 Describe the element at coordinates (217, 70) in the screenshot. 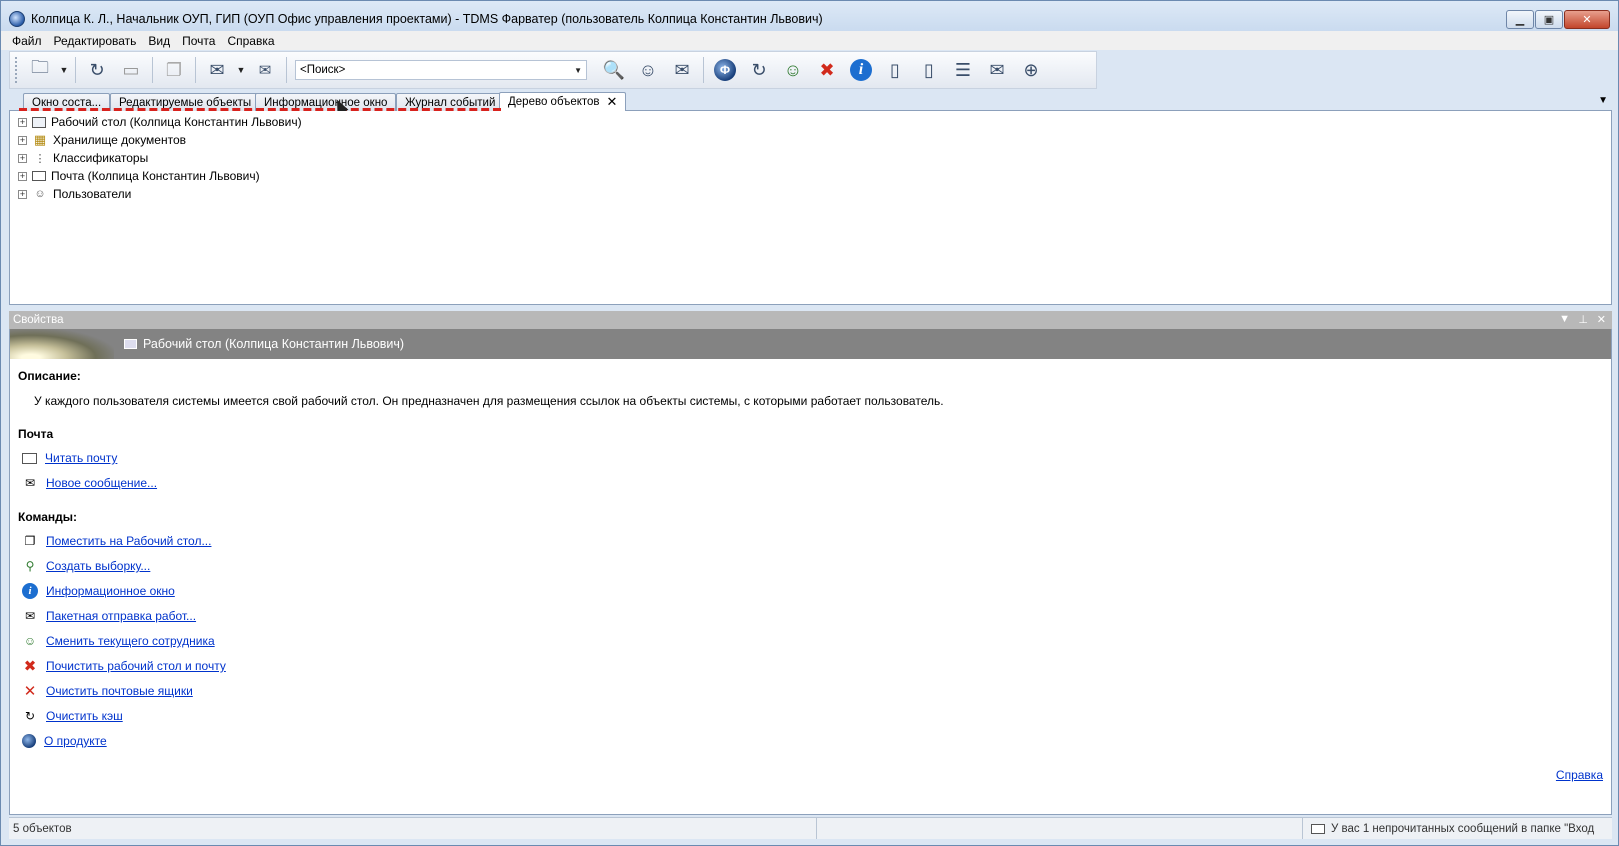

I see `new-message-icon: ✉` at that location.